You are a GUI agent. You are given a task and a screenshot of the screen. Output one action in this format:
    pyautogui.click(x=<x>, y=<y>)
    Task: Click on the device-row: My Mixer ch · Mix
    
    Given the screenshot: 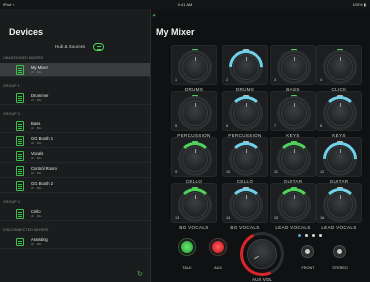 What is the action you would take?
    pyautogui.click(x=75, y=70)
    